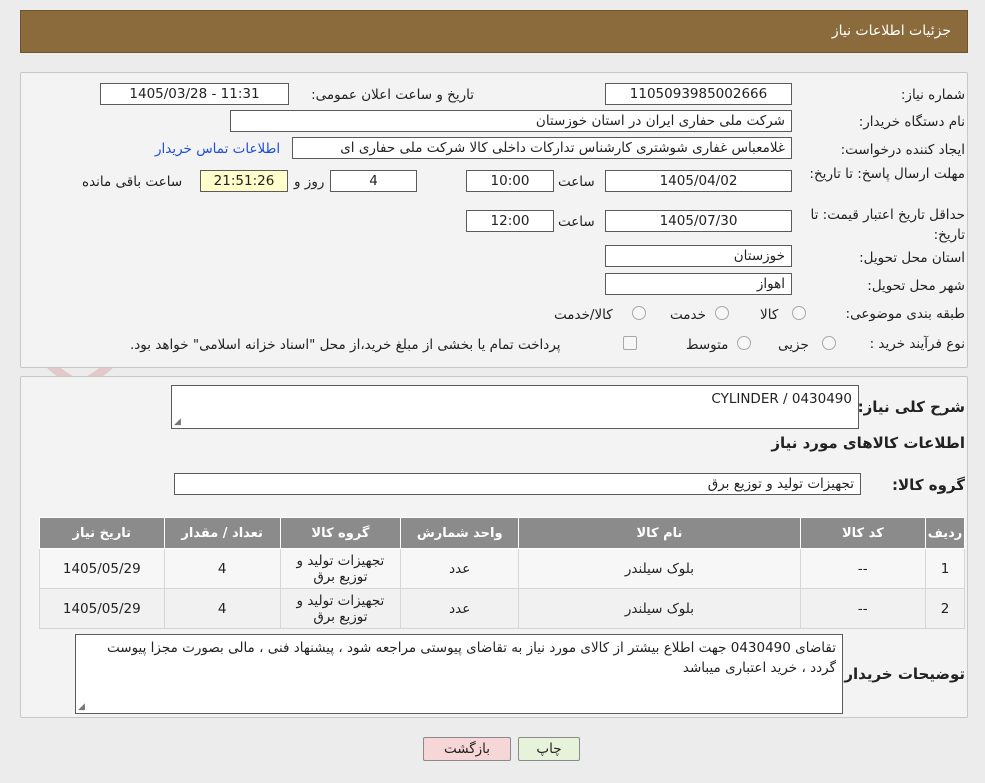  I want to click on province-label: استان محل تحویل:, so click(912, 258).